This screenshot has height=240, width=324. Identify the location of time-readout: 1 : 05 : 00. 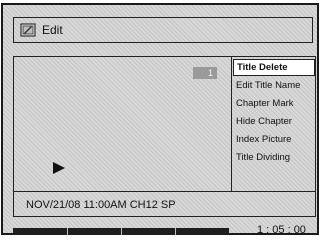
(281, 230).